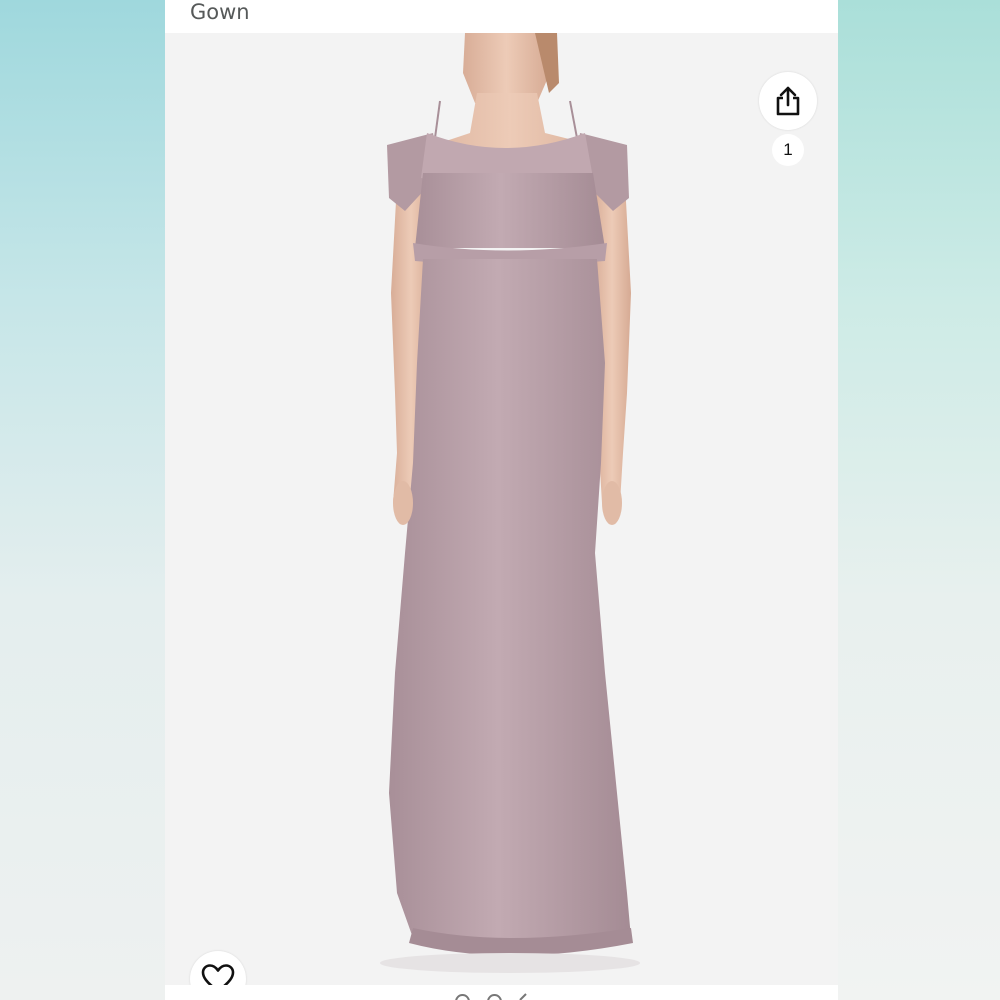 Image resolution: width=1000 pixels, height=1000 pixels. Describe the element at coordinates (437, 119) in the screenshot. I see `left-strap` at that location.